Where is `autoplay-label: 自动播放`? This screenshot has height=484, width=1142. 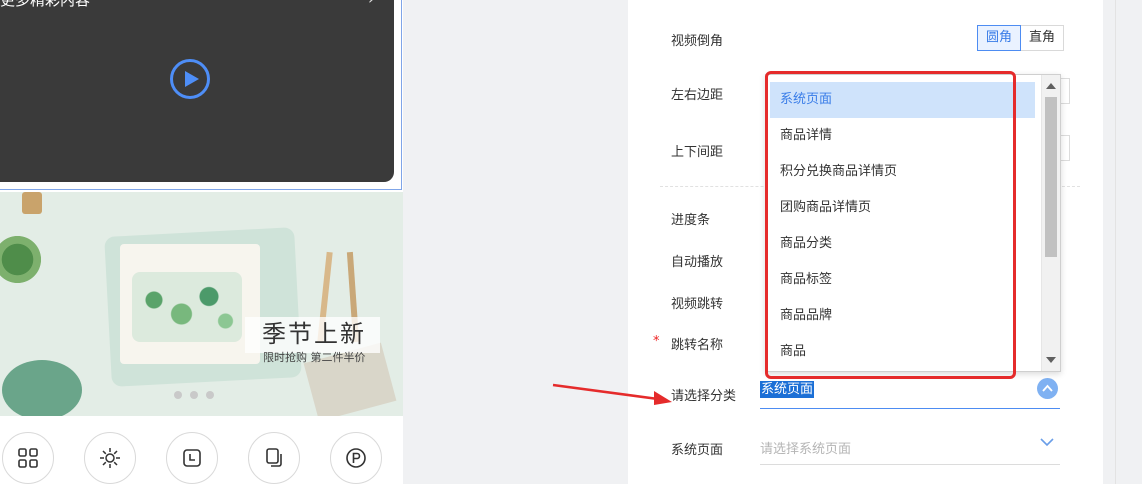 autoplay-label: 自动播放 is located at coordinates (697, 262).